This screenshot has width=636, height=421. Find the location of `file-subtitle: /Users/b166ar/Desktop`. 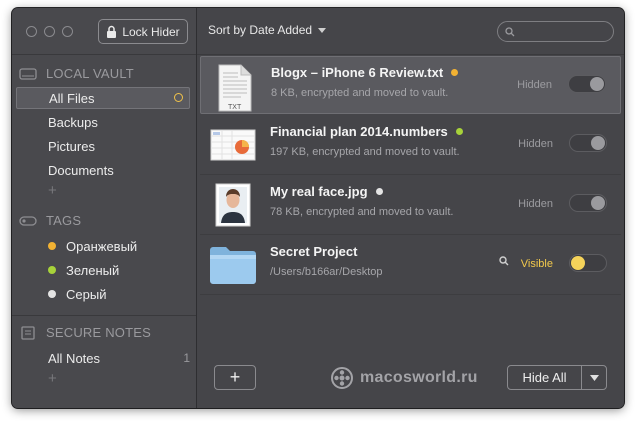

file-subtitle: /Users/b166ar/Desktop is located at coordinates (326, 272).